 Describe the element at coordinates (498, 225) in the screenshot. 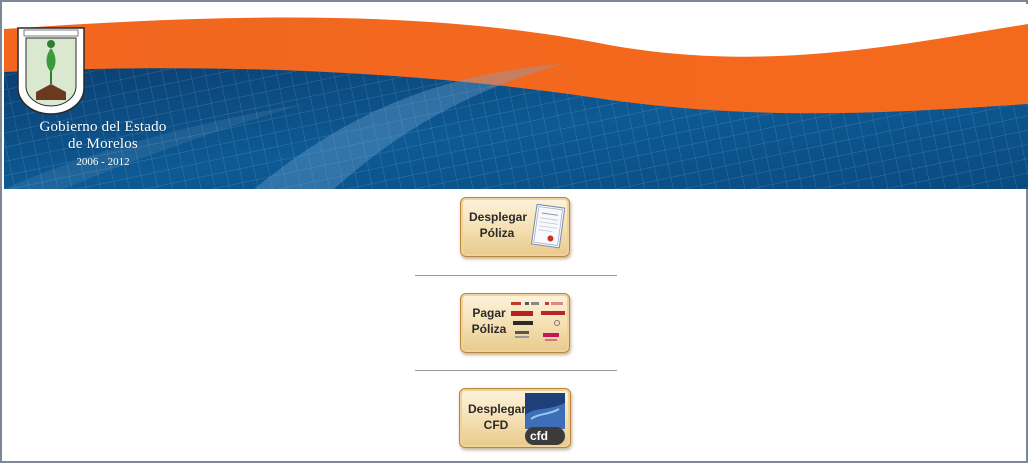

I see `display-policy-label: Desplegar Póliza` at that location.